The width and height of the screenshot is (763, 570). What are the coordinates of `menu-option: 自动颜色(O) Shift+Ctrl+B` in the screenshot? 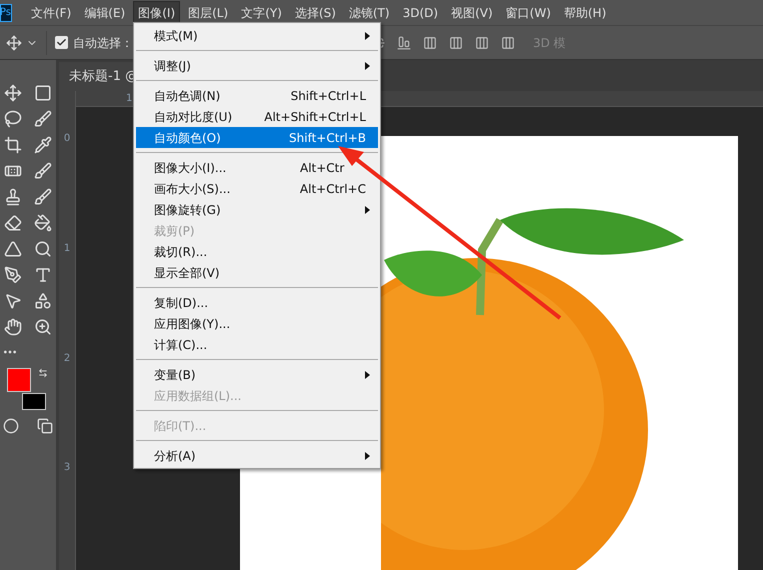 It's located at (257, 137).